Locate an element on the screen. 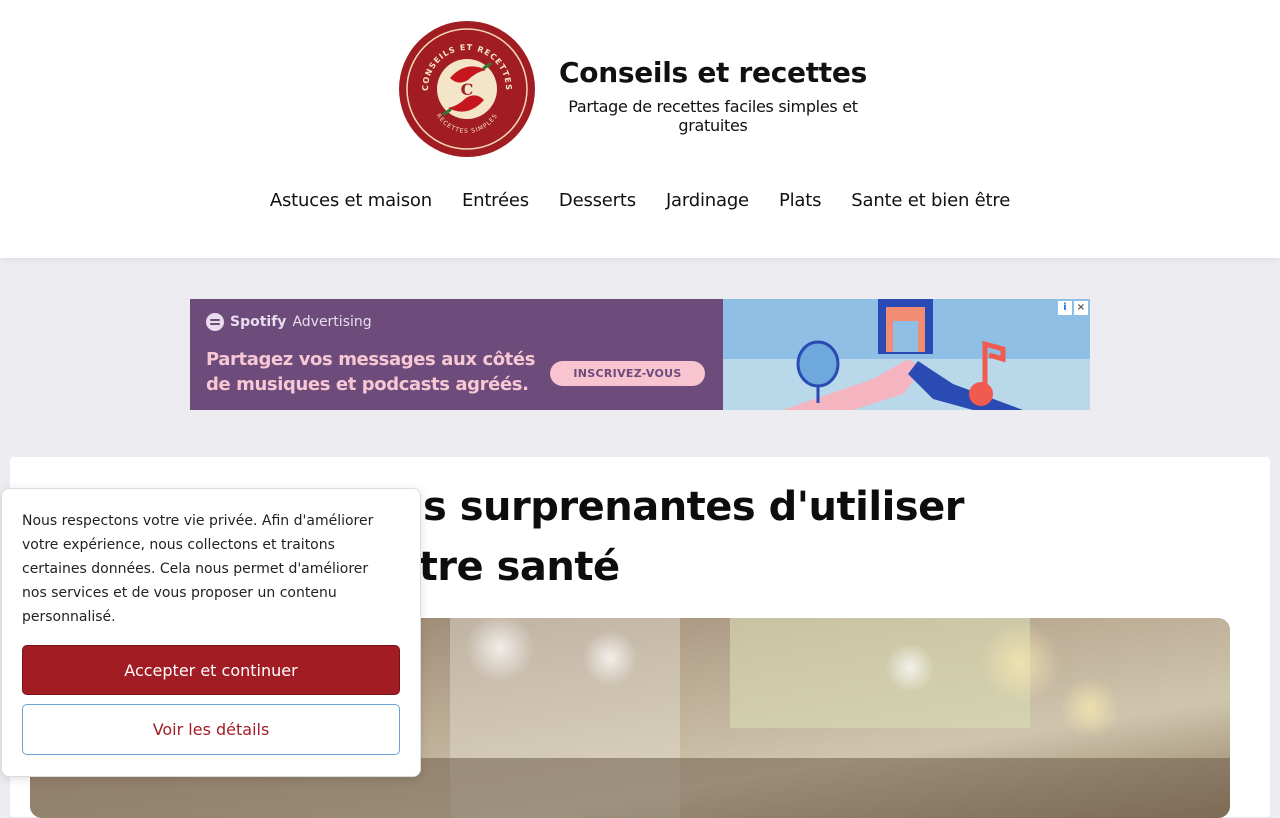 The image size is (1280, 818). accept-continue-button: Accepter et continuer is located at coordinates (211, 670).